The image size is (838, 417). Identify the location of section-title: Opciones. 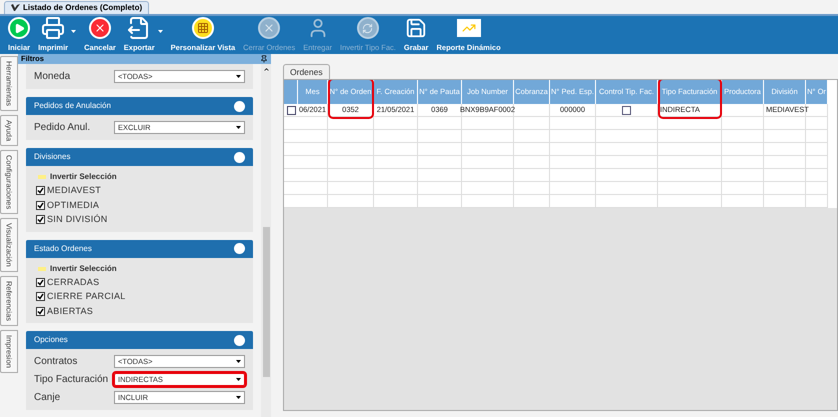
(51, 340).